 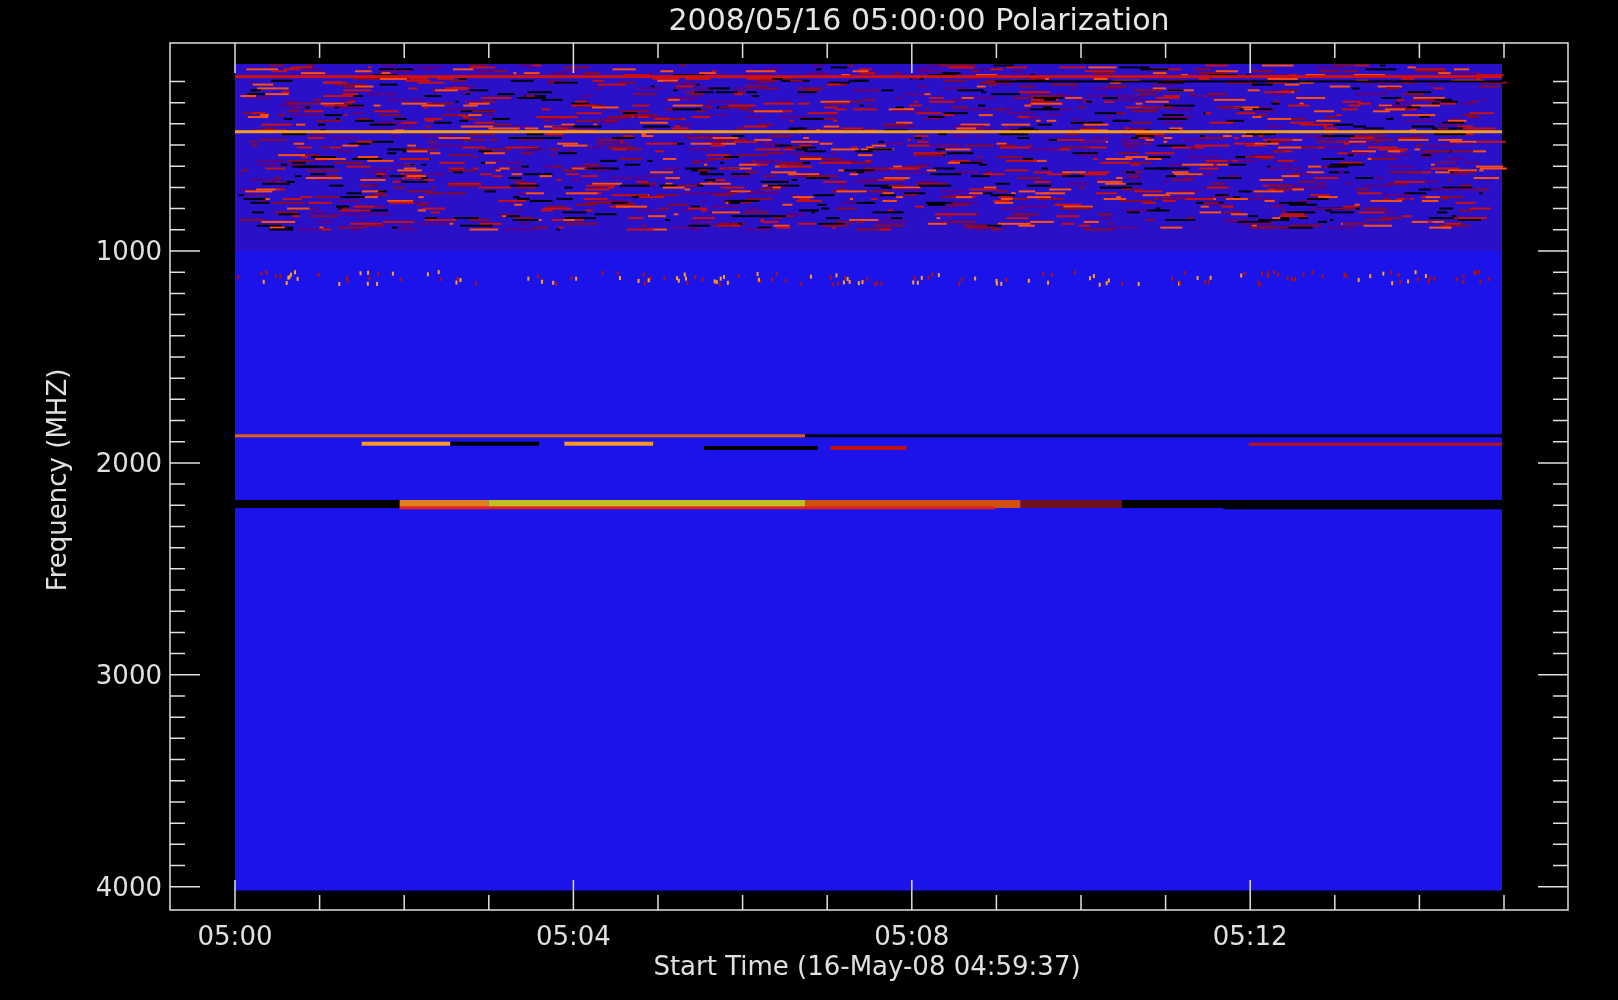 I want to click on y-tick-label: 4000, so click(x=128, y=886).